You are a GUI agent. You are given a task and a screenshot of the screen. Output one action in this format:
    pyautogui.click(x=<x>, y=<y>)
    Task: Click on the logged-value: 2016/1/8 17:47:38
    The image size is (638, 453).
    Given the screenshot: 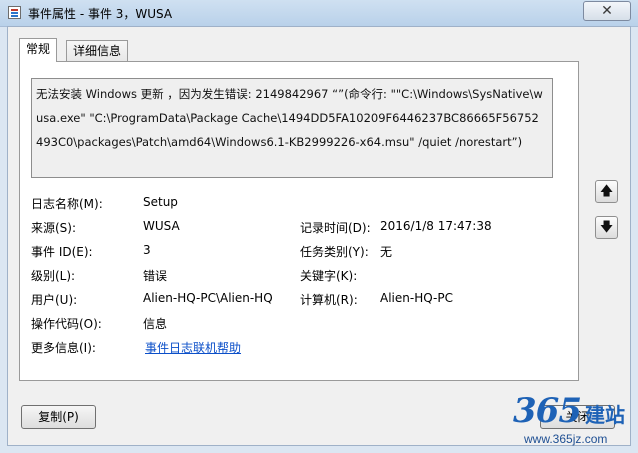 What is the action you would take?
    pyautogui.click(x=436, y=226)
    